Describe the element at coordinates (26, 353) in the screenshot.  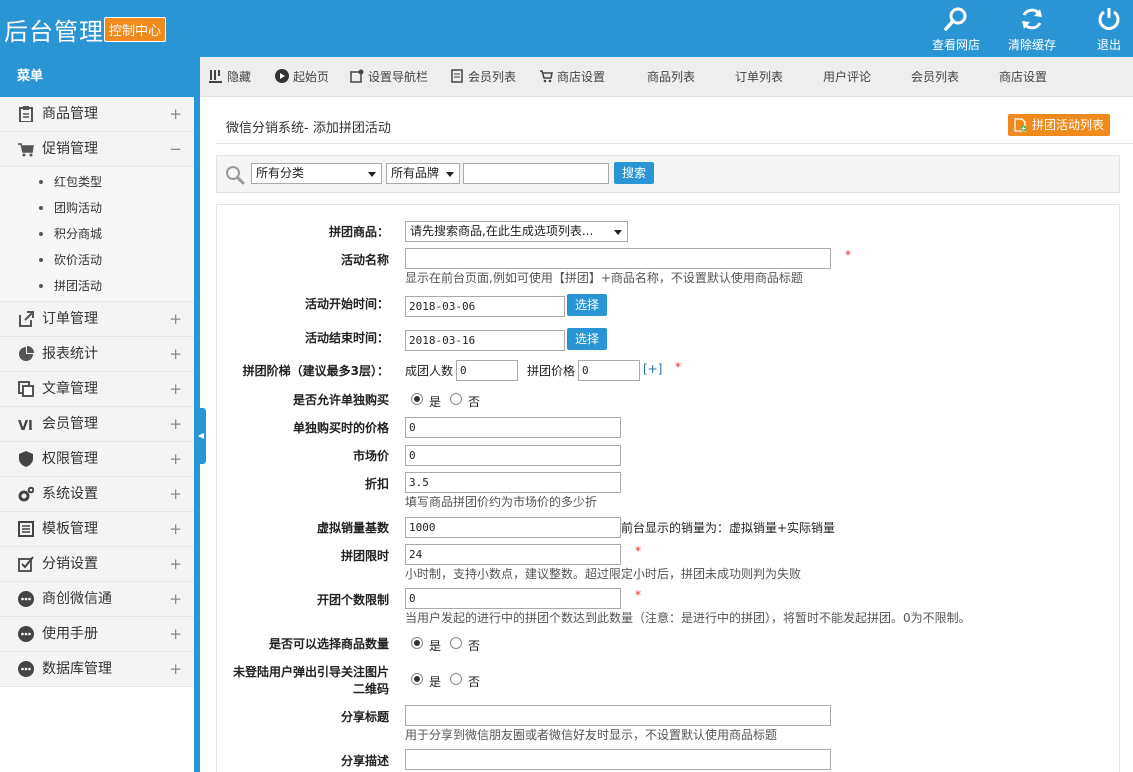
I see `pie-chart-icon` at that location.